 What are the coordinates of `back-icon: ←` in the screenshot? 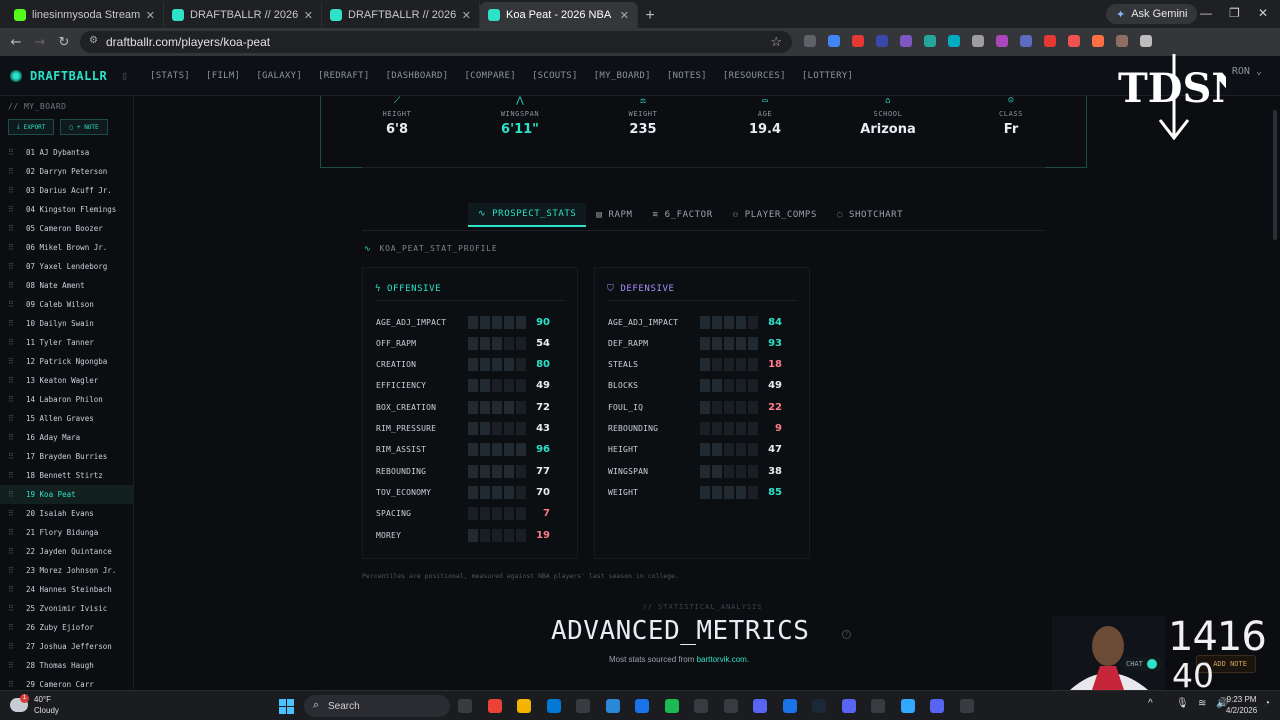 It's located at (16, 42).